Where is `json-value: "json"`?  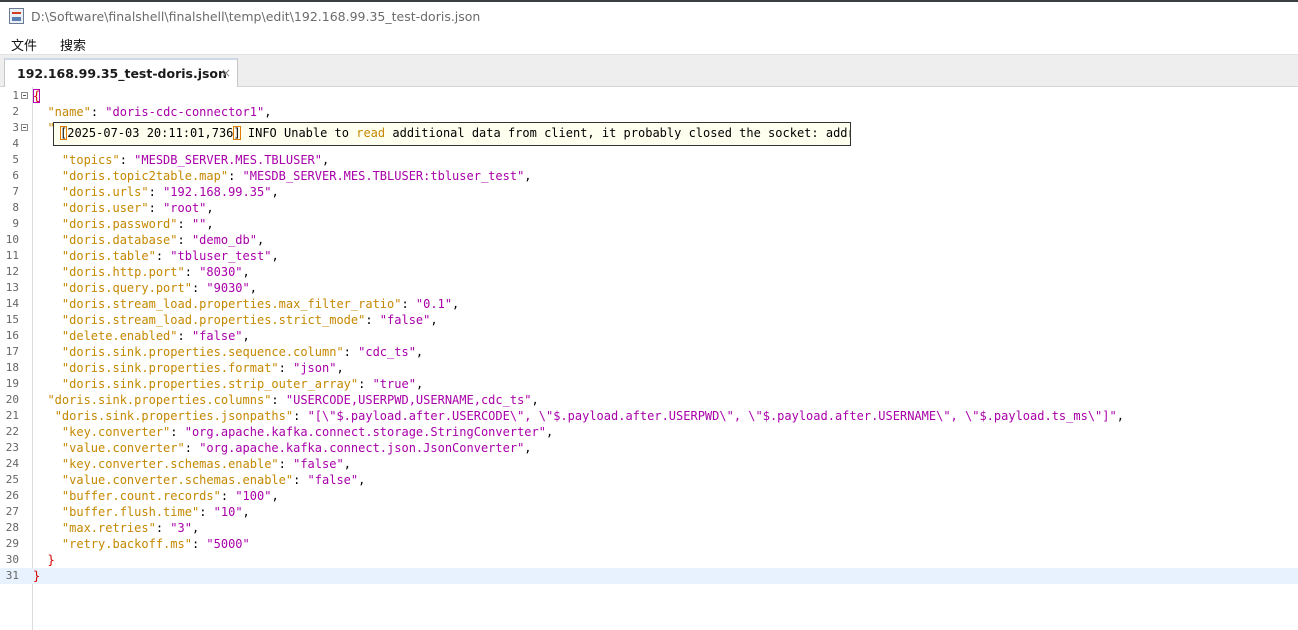
json-value: "json" is located at coordinates (315, 368).